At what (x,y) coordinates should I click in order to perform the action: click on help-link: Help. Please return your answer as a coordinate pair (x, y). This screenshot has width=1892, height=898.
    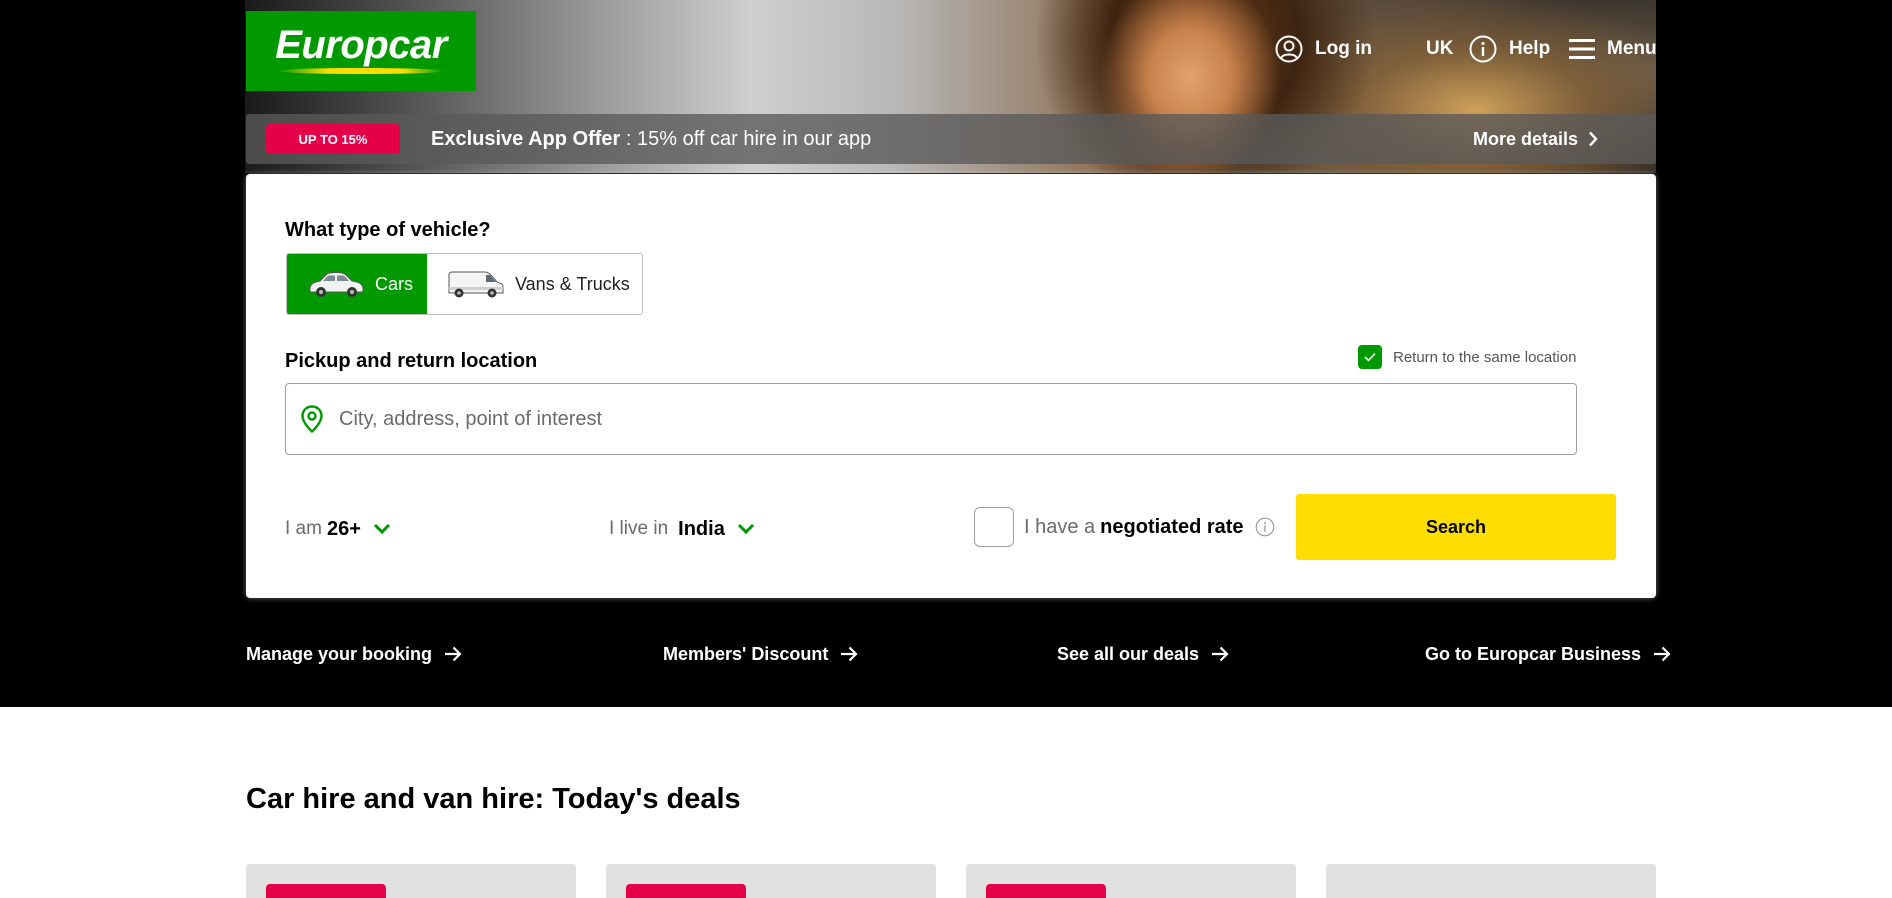
    Looking at the image, I should click on (1509, 49).